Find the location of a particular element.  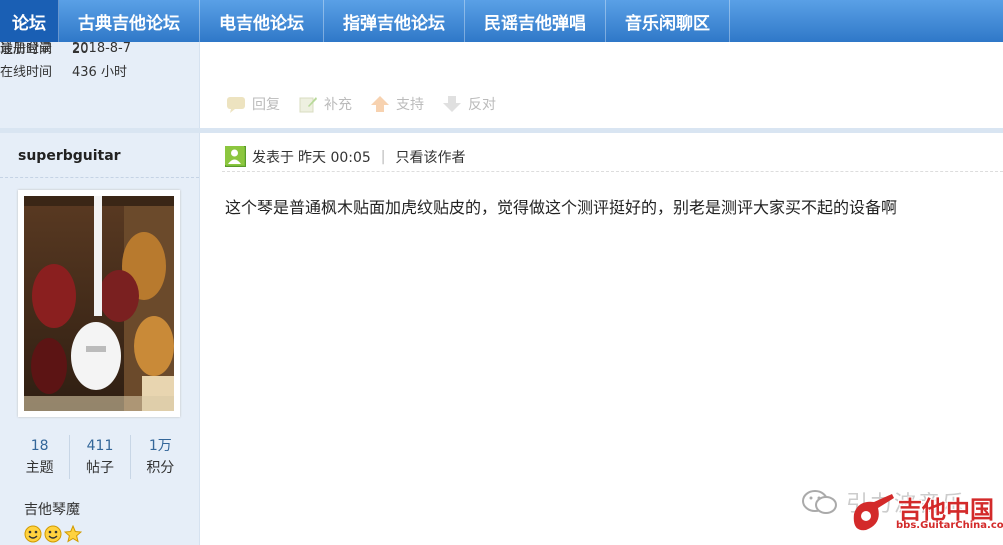

author-username: superbguitar is located at coordinates (69, 156).